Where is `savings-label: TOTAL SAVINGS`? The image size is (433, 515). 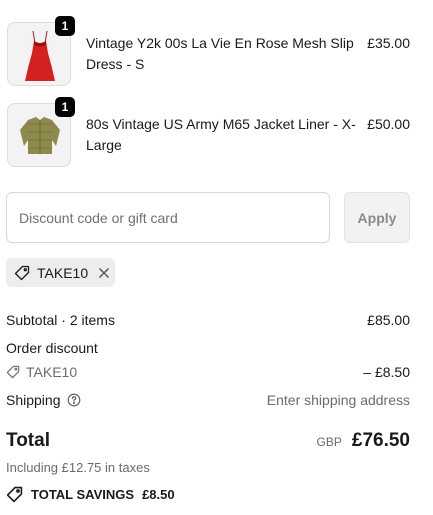 savings-label: TOTAL SAVINGS is located at coordinates (83, 494).